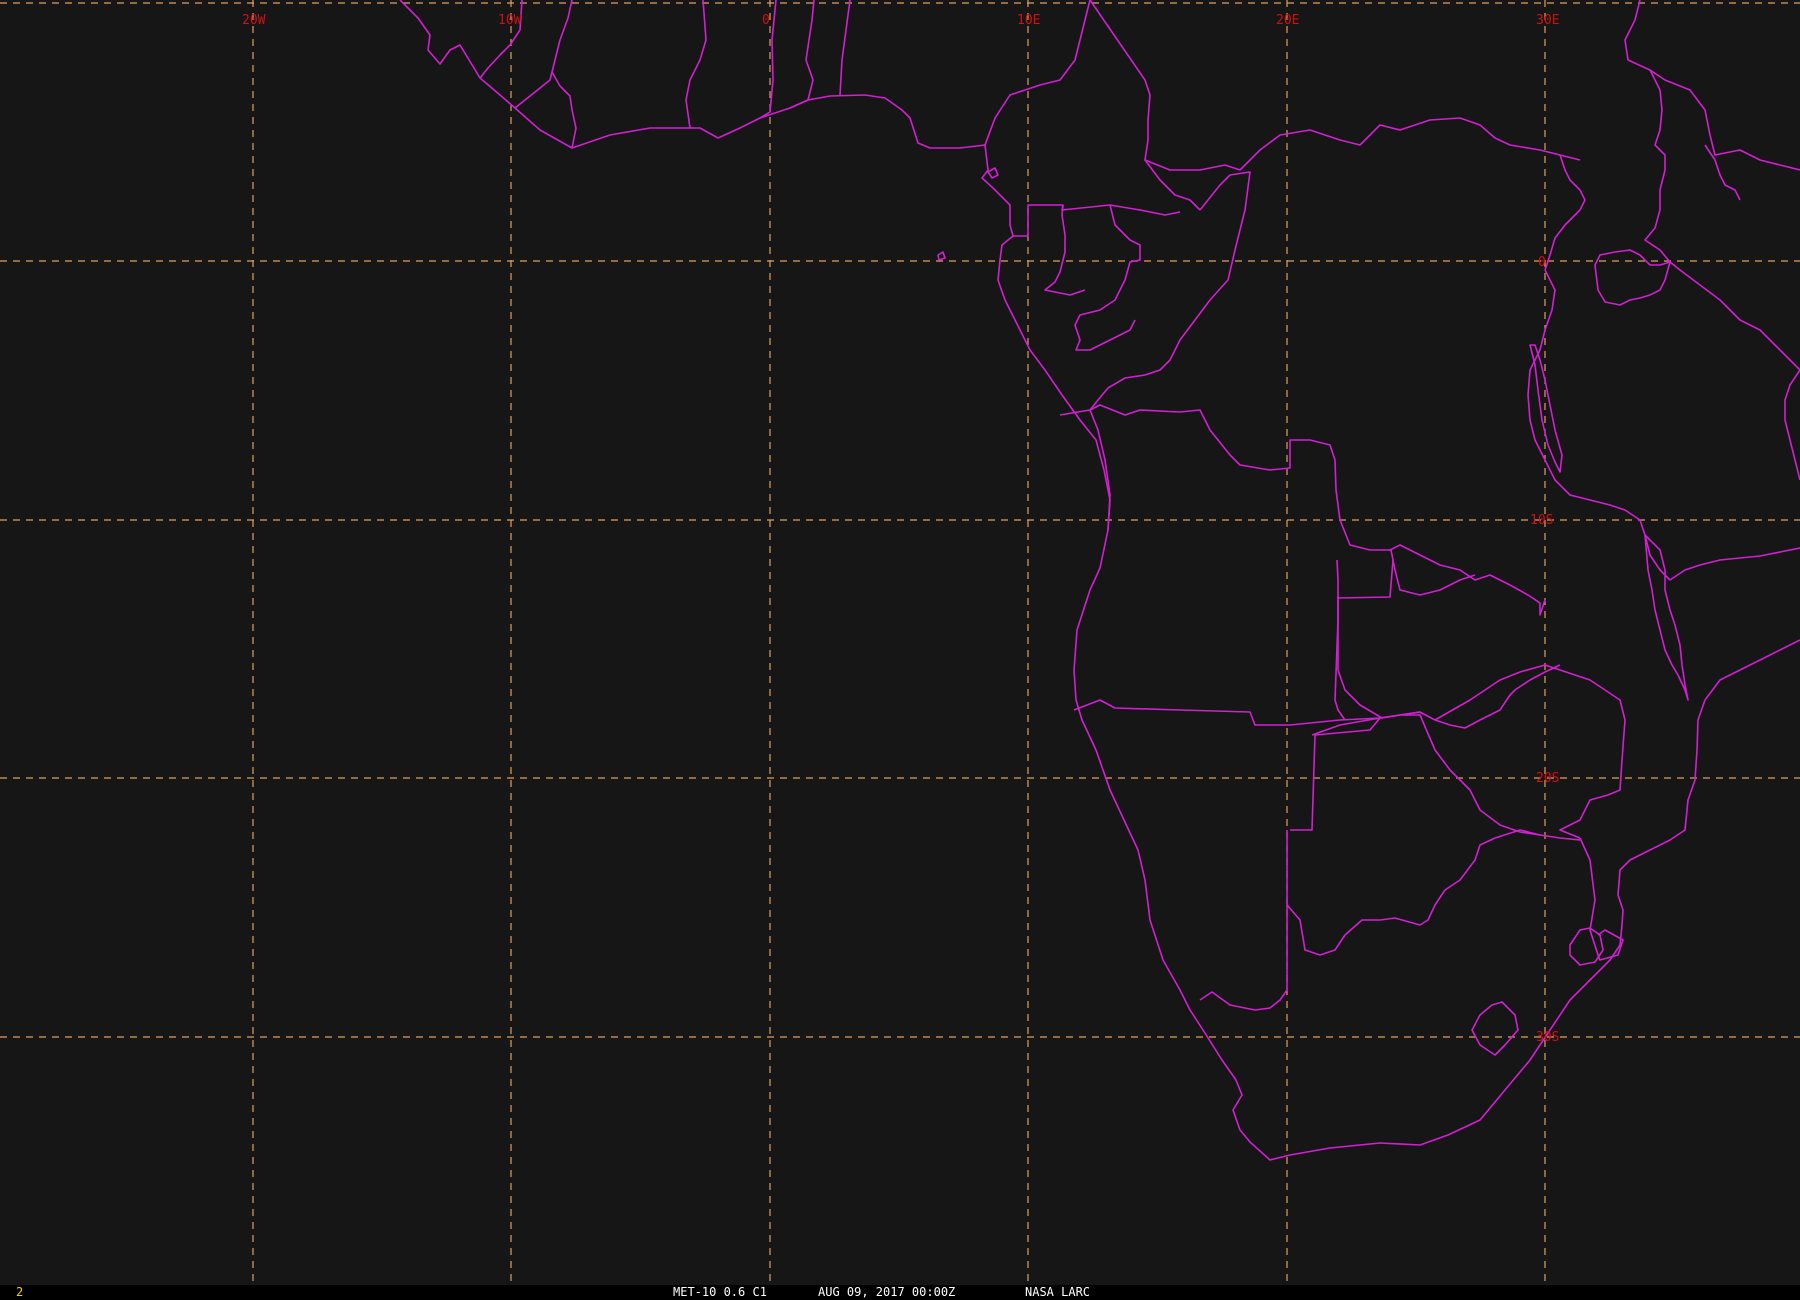 The height and width of the screenshot is (1300, 1800). What do you see at coordinates (501, 39) in the screenshot?
I see `west-africa-border-a` at bounding box center [501, 39].